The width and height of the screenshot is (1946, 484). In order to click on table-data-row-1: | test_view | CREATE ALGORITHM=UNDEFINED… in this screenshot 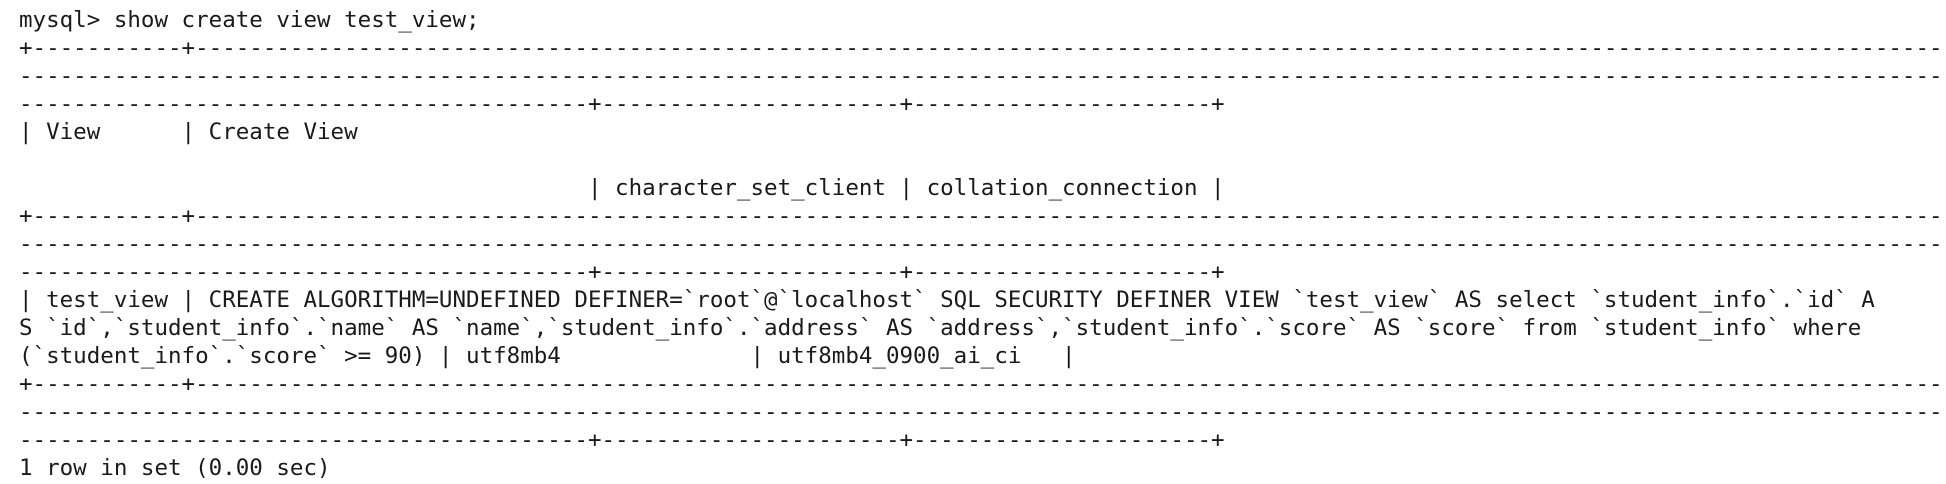, I will do `click(947, 300)`.